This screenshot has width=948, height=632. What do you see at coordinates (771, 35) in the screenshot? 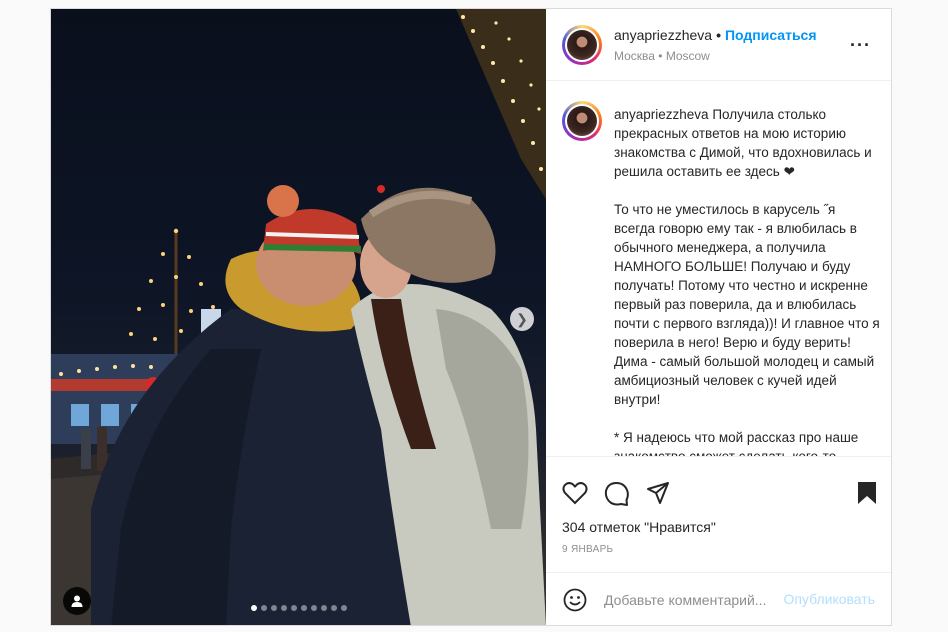
I see `follow-button: Подписаться` at bounding box center [771, 35].